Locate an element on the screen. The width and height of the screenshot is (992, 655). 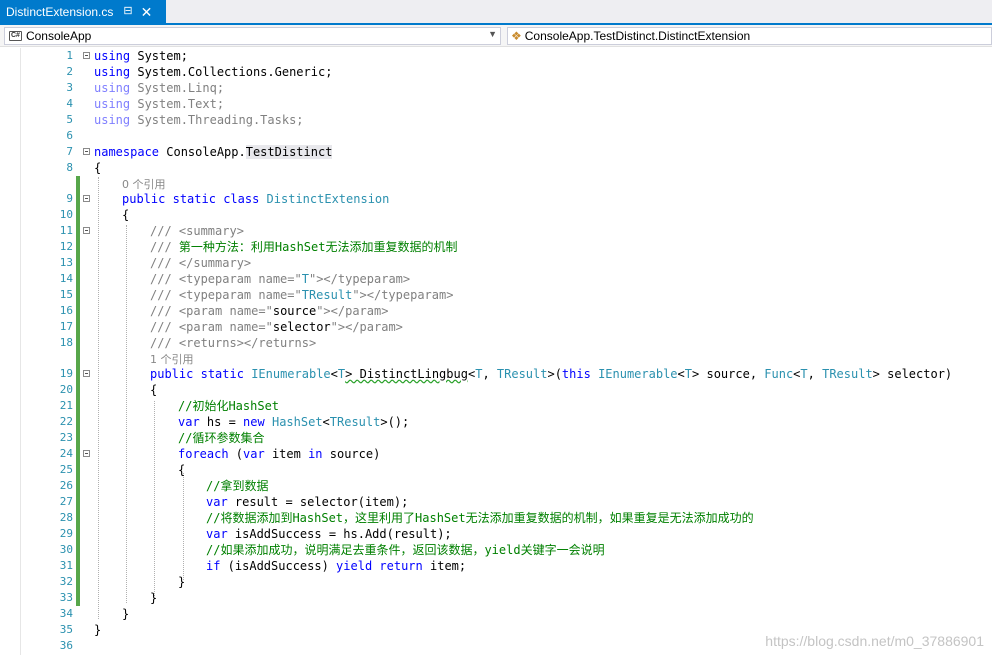
code-line: 25 { is located at coordinates (496, 470).